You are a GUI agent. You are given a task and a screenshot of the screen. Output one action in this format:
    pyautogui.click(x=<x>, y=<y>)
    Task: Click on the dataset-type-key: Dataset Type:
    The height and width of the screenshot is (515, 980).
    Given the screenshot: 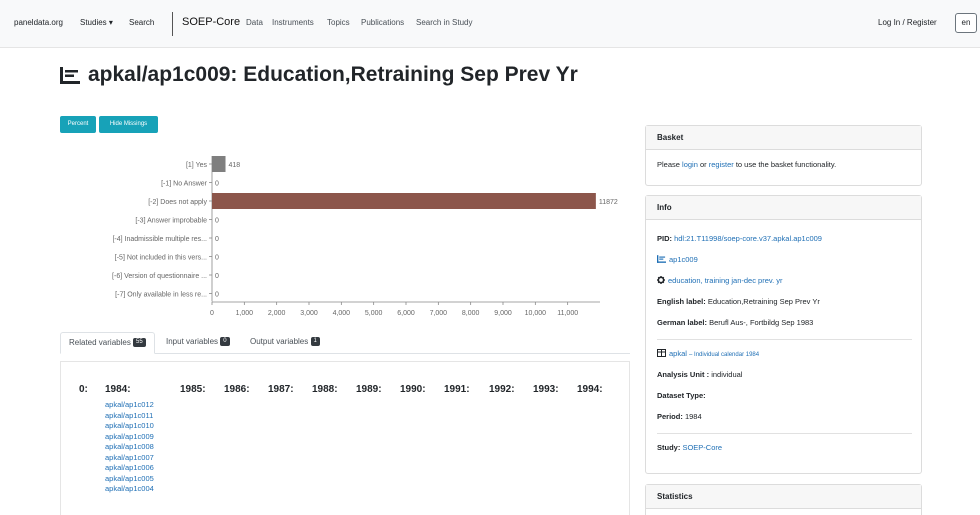 What is the action you would take?
    pyautogui.click(x=681, y=395)
    